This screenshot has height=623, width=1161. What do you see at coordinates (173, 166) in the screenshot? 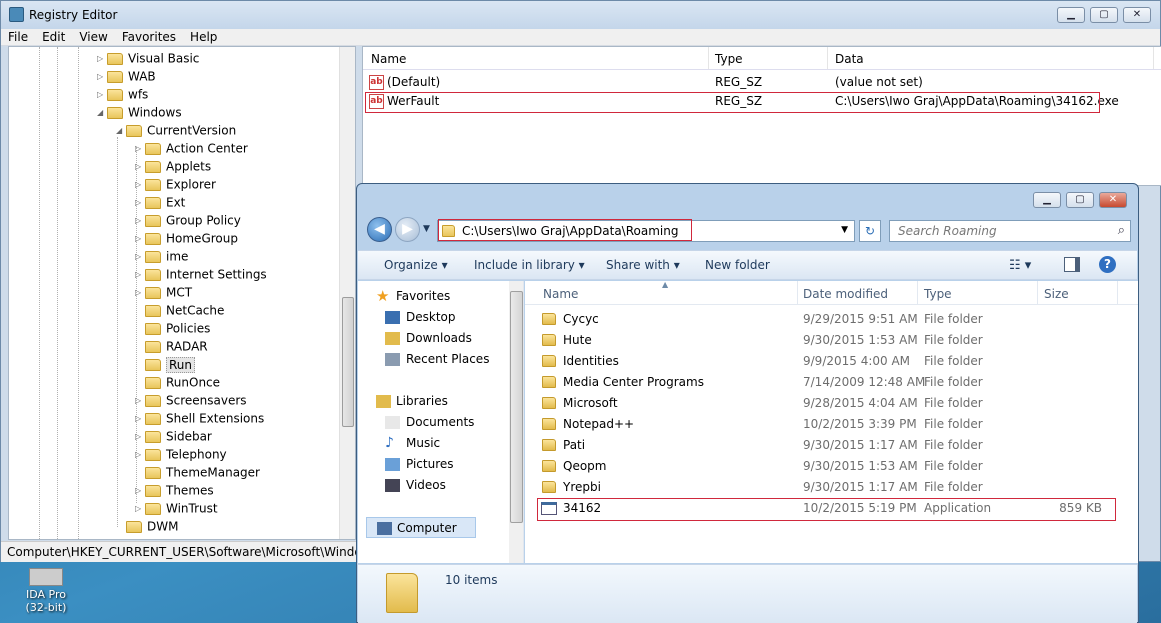
I see `tree-item: ▷ Applets` at bounding box center [173, 166].